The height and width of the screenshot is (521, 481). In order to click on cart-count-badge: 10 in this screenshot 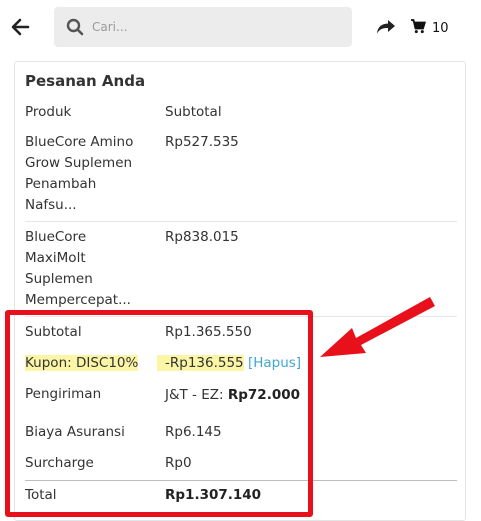, I will do `click(440, 28)`.